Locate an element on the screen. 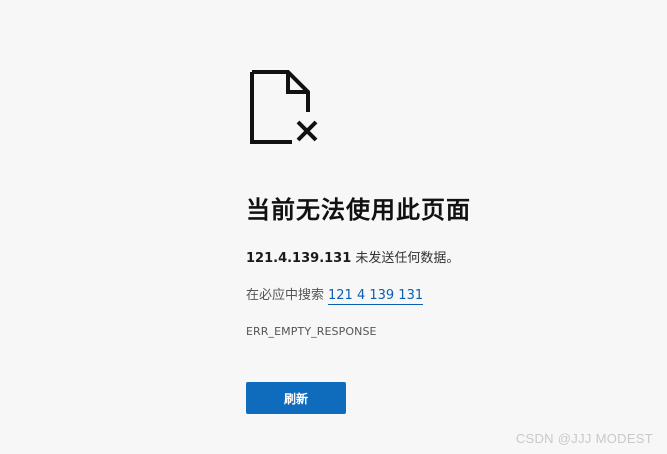  search-prefix: 在必应中搜索 is located at coordinates (285, 295).